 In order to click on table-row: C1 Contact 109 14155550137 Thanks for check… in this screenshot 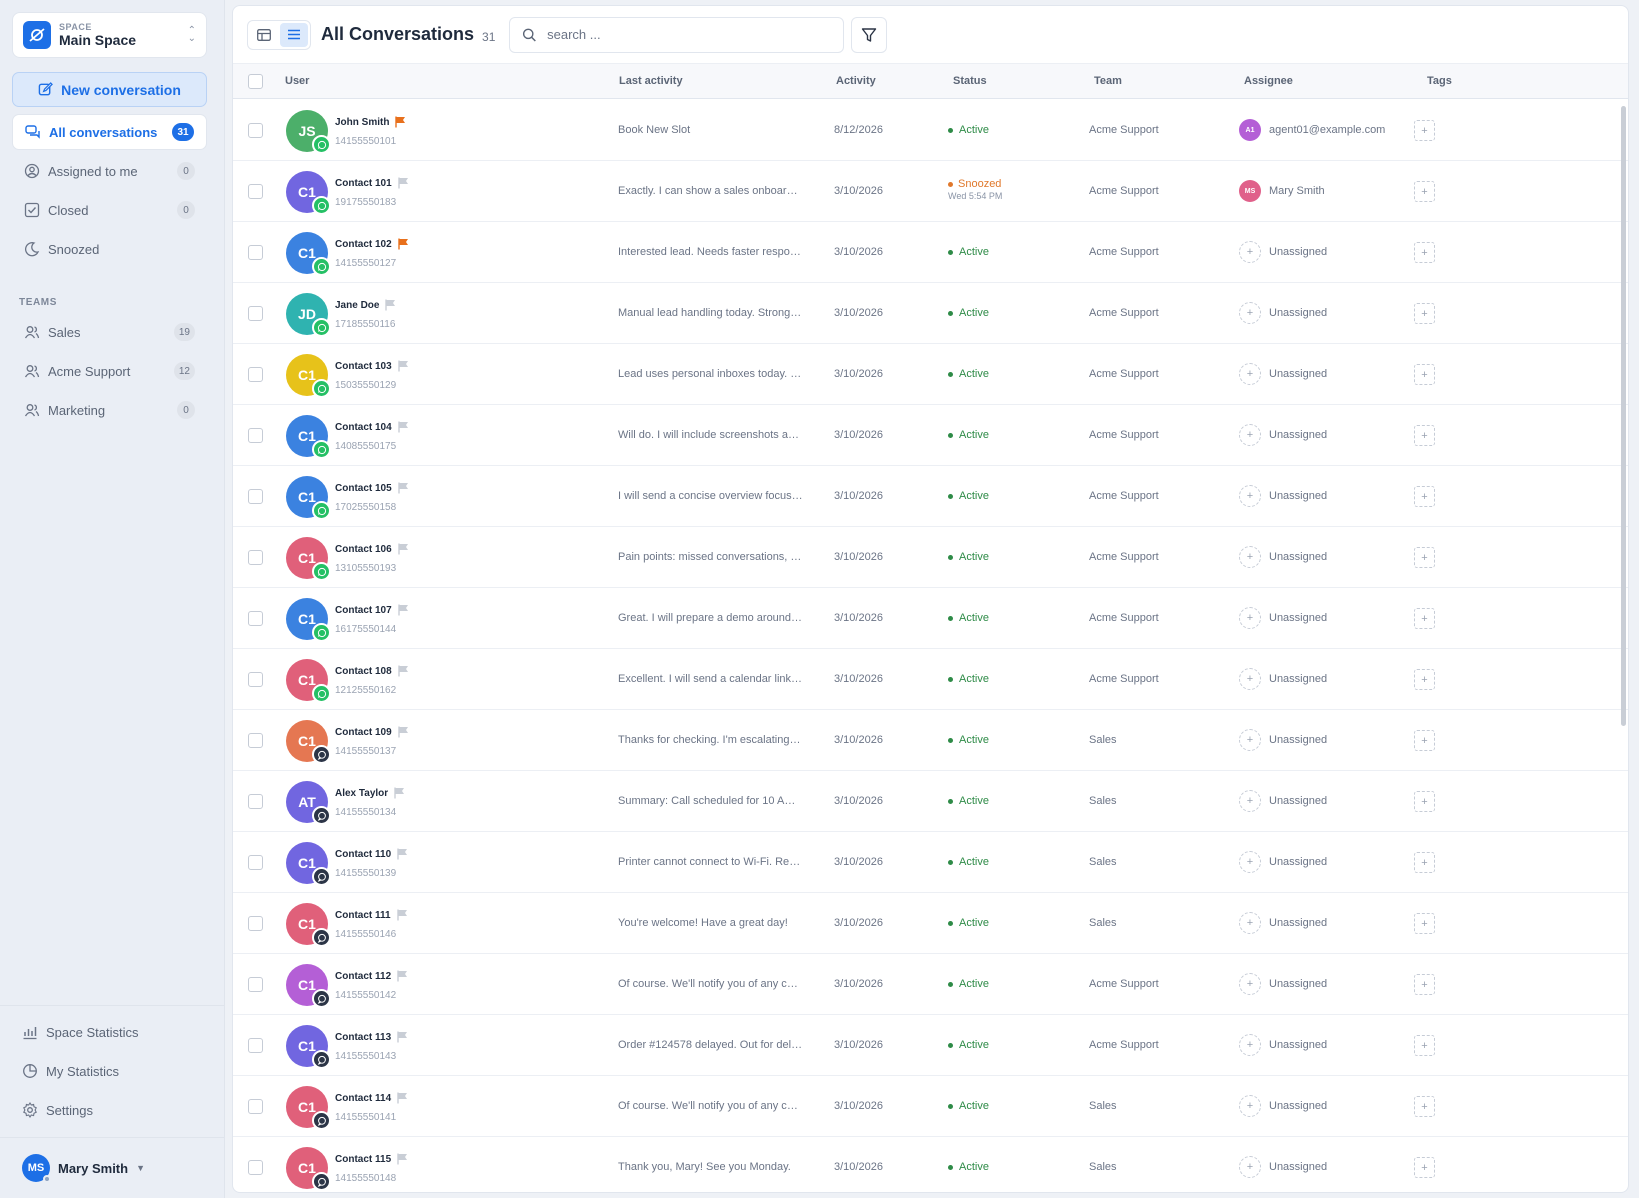, I will do `click(930, 740)`.